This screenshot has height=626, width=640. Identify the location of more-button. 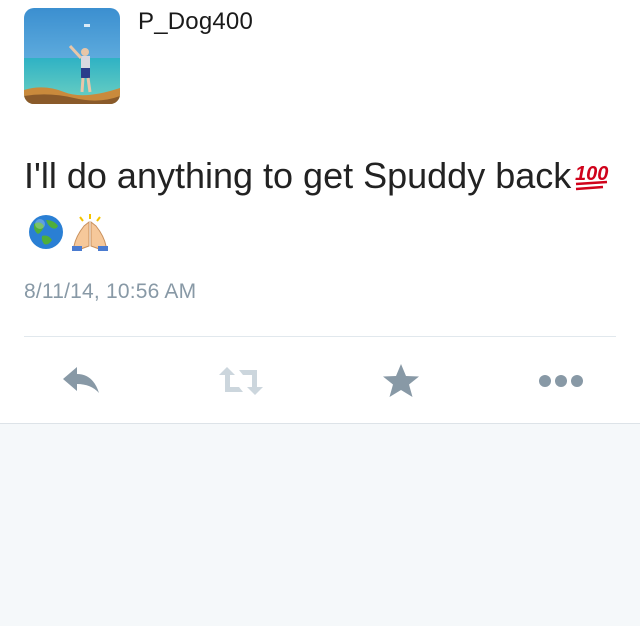
(561, 381).